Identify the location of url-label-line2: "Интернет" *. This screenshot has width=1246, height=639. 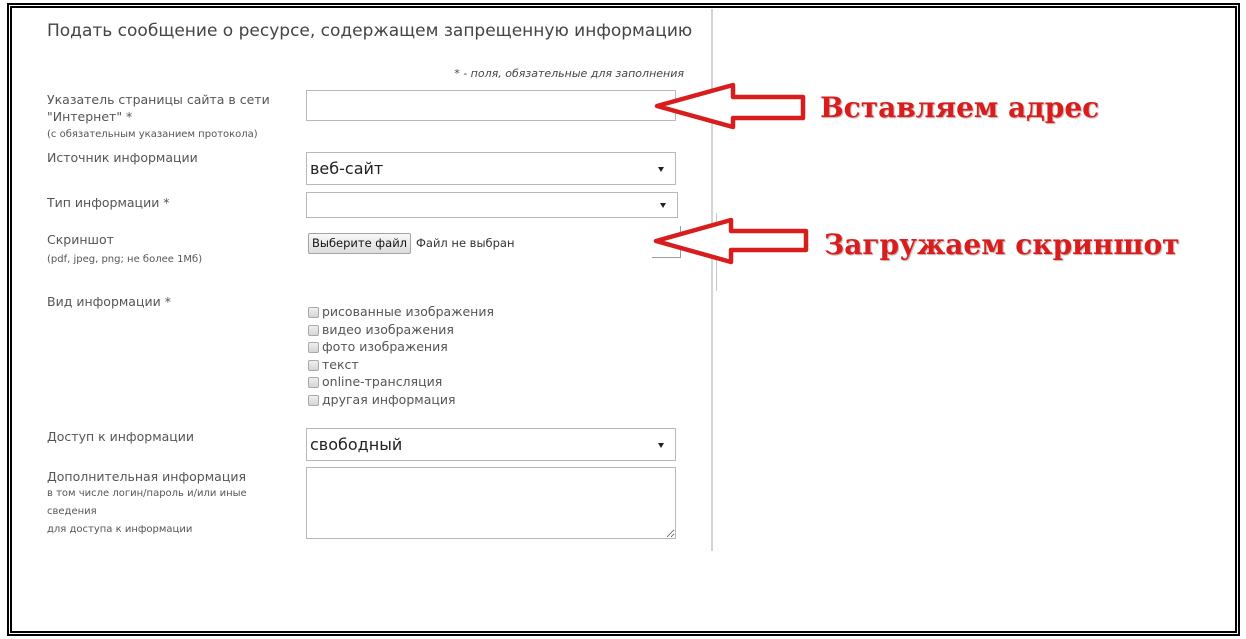
(90, 116).